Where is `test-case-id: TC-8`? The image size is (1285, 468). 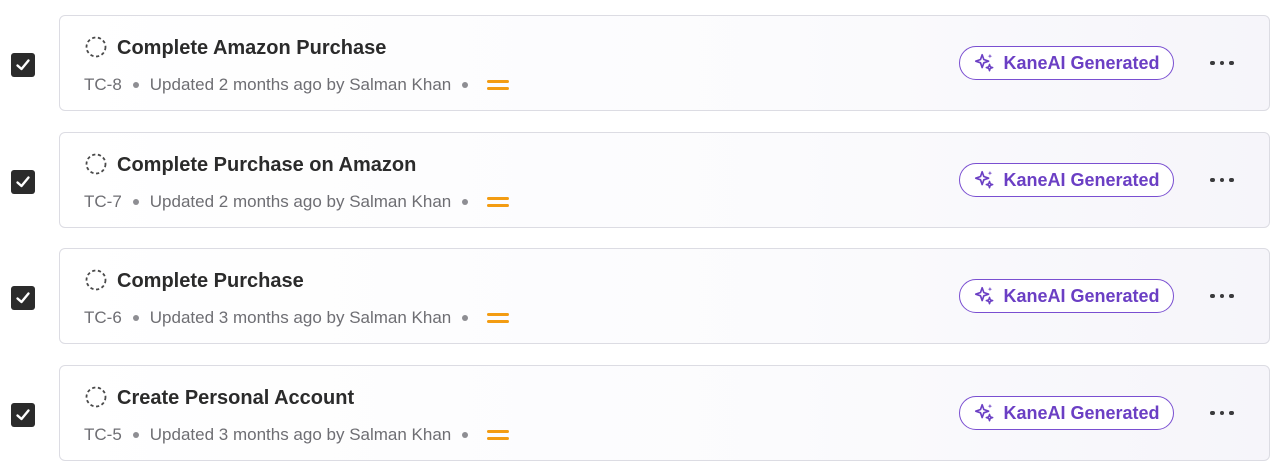 test-case-id: TC-8 is located at coordinates (103, 84).